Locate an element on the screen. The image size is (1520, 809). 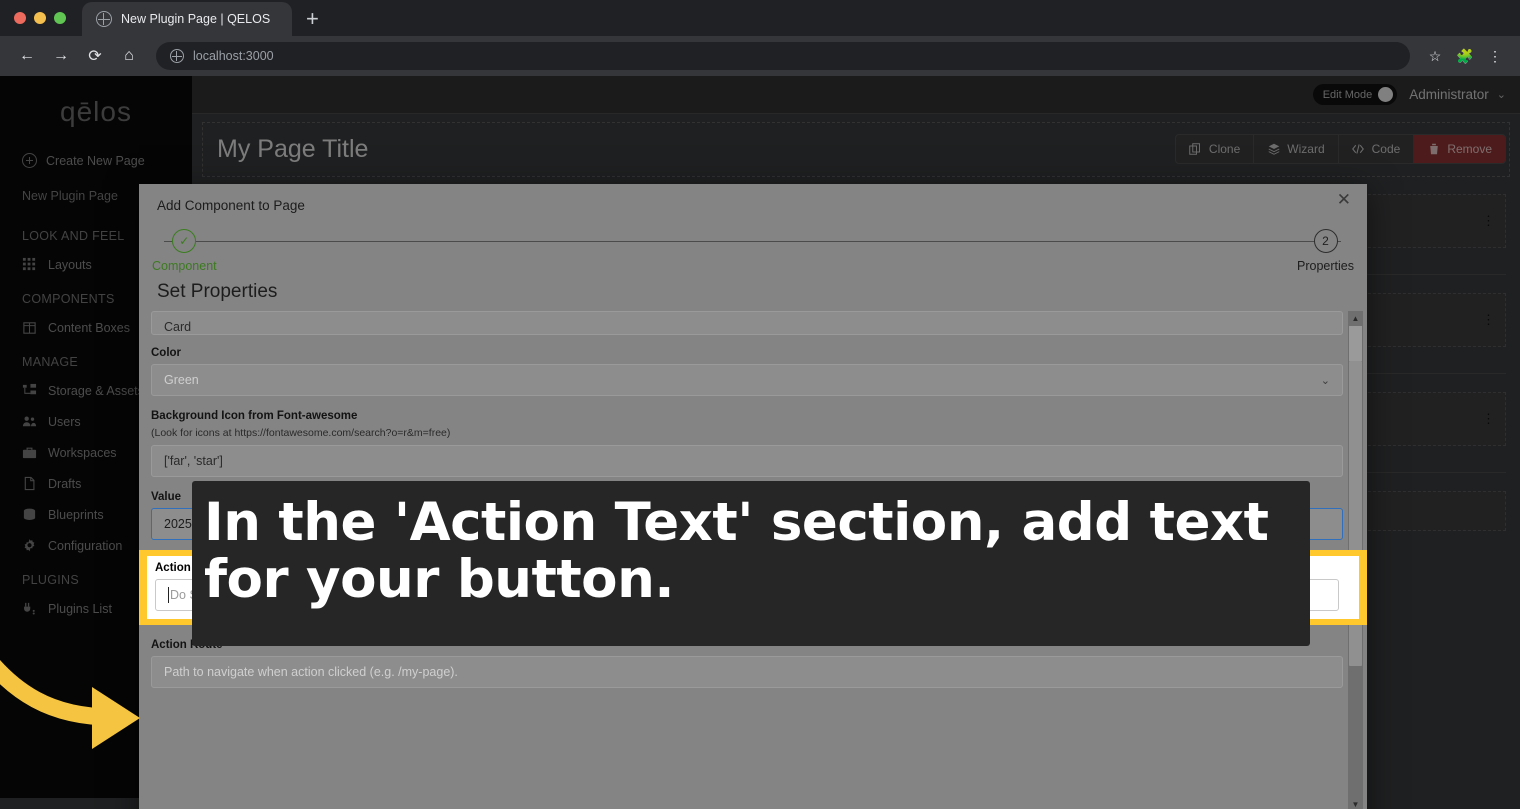
window-traffic-lights is located at coordinates (44, 18).